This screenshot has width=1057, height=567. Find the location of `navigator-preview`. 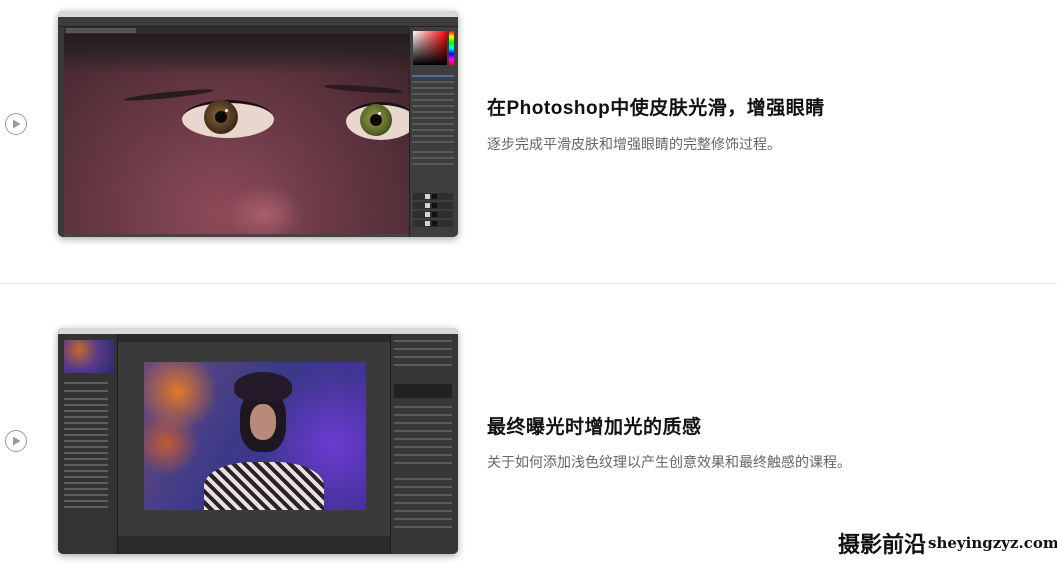

navigator-preview is located at coordinates (89, 356).